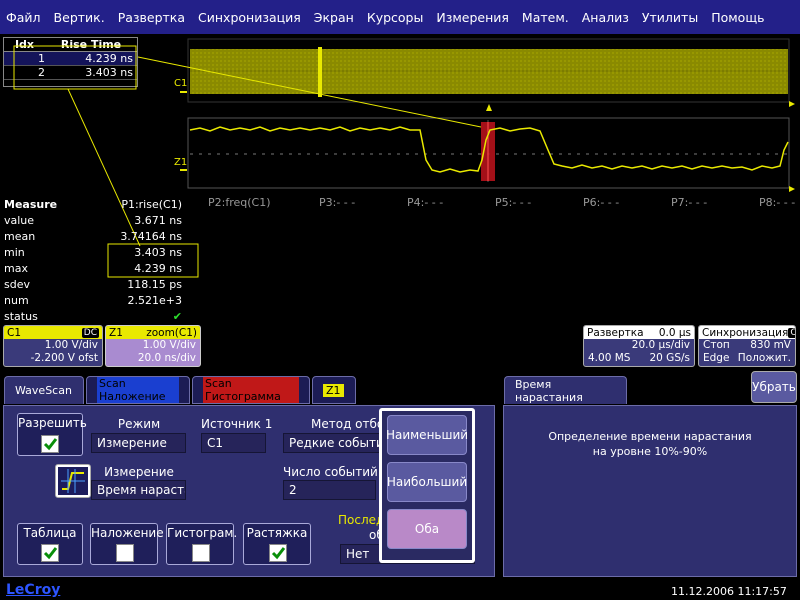 The image size is (800, 600). I want to click on enable-toggle: Разрешить, so click(52, 434).